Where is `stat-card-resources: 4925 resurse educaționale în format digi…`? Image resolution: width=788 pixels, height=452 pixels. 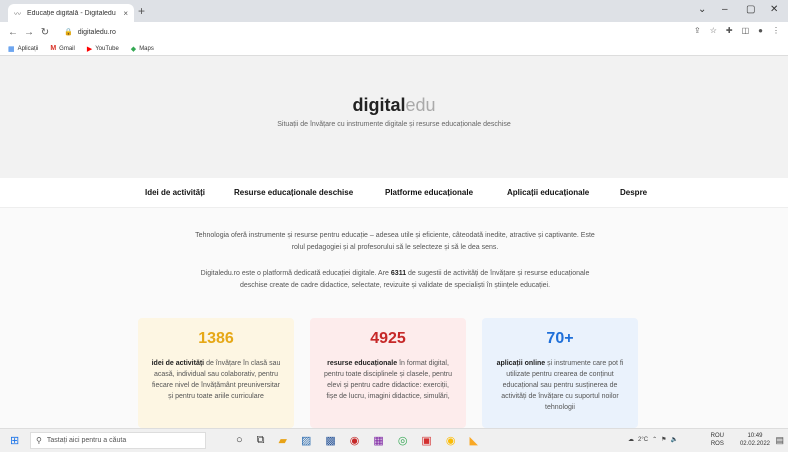
stat-card-resources: 4925 resurse educaționale în format digi… is located at coordinates (388, 373).